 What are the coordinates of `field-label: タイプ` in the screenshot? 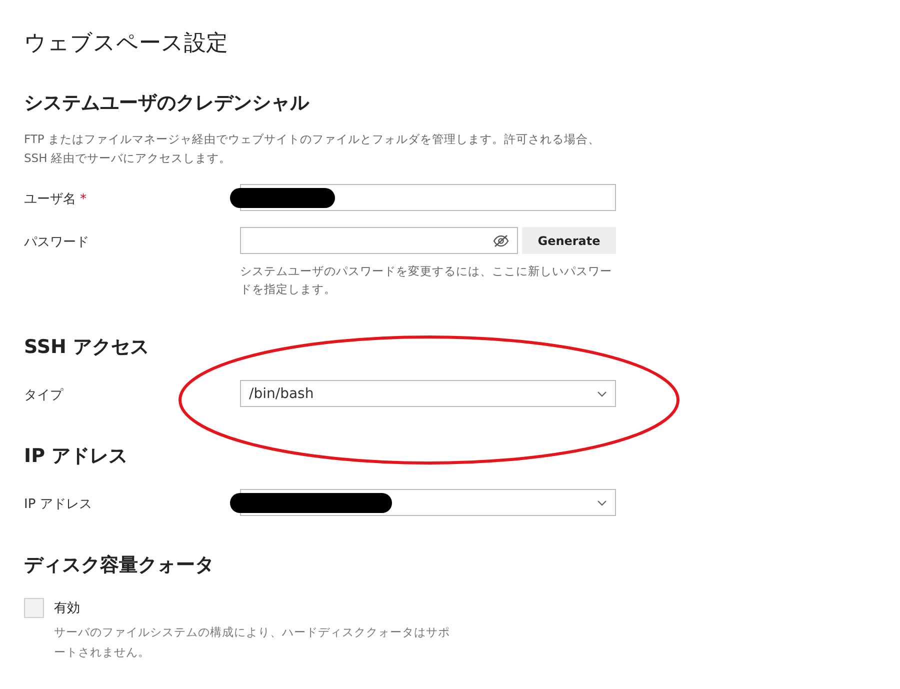 It's located at (43, 395).